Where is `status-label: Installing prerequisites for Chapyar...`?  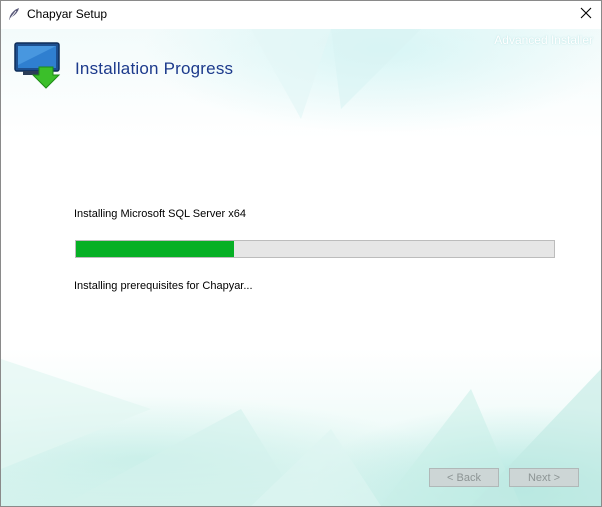 status-label: Installing prerequisites for Chapyar... is located at coordinates (163, 286).